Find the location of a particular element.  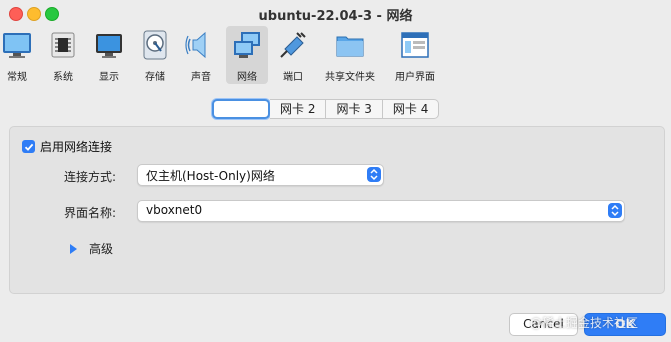

tab-adapter-3: 网卡 3 is located at coordinates (354, 109).